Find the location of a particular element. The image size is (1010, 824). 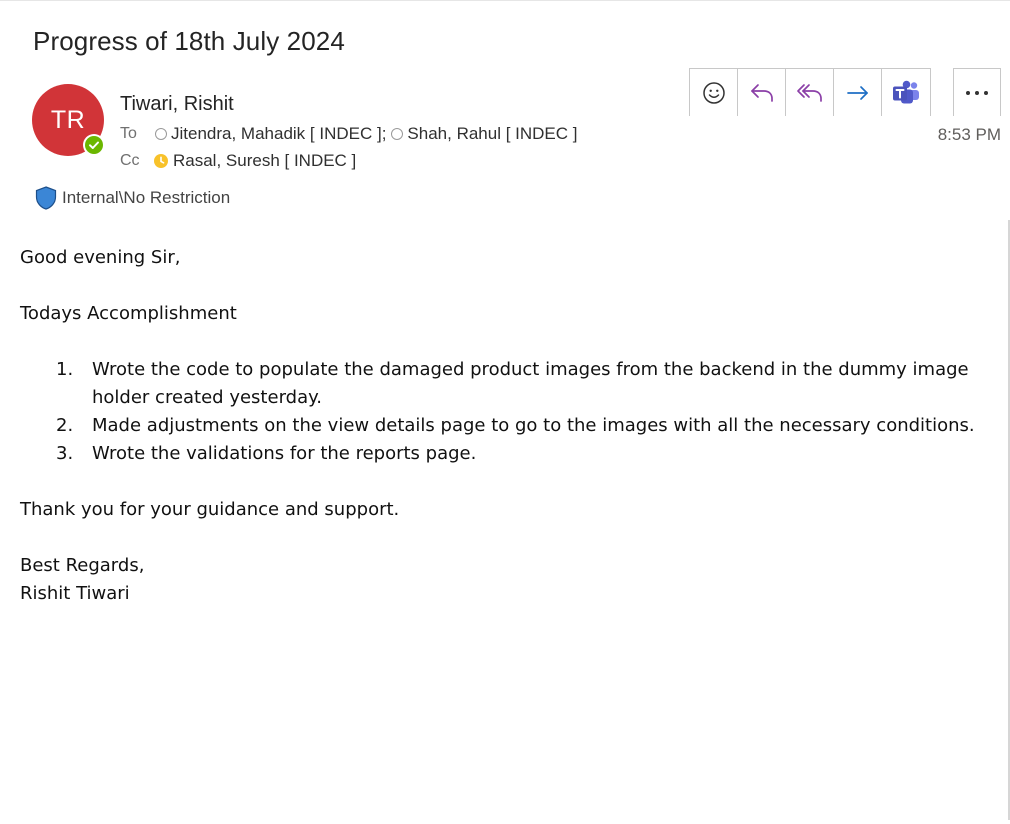

body-heading: Todays Accomplishment is located at coordinates (128, 313).